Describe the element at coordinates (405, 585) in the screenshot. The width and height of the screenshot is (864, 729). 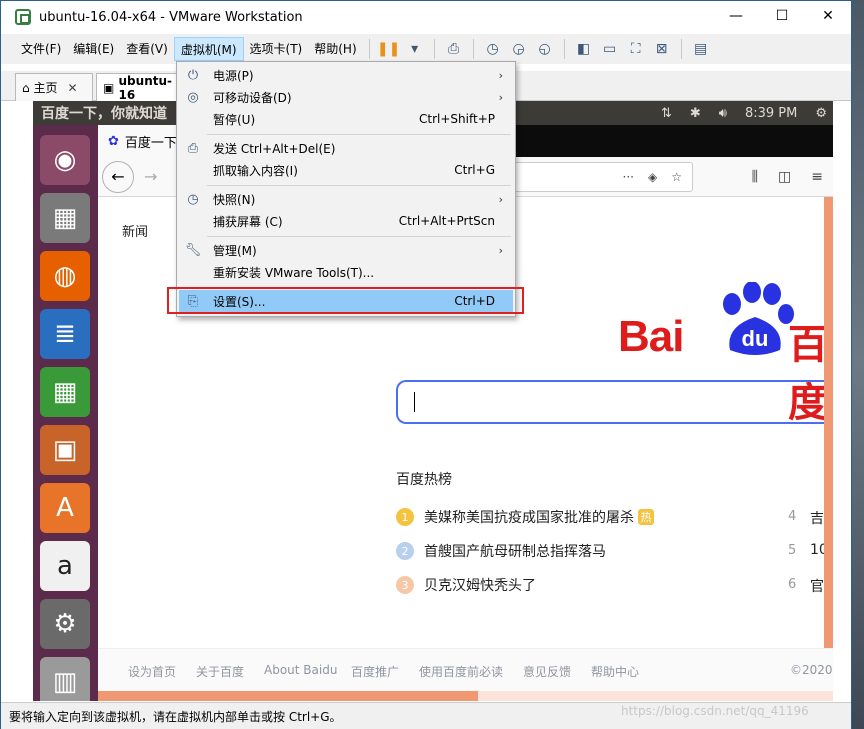
I see `rank-badge: 3` at that location.